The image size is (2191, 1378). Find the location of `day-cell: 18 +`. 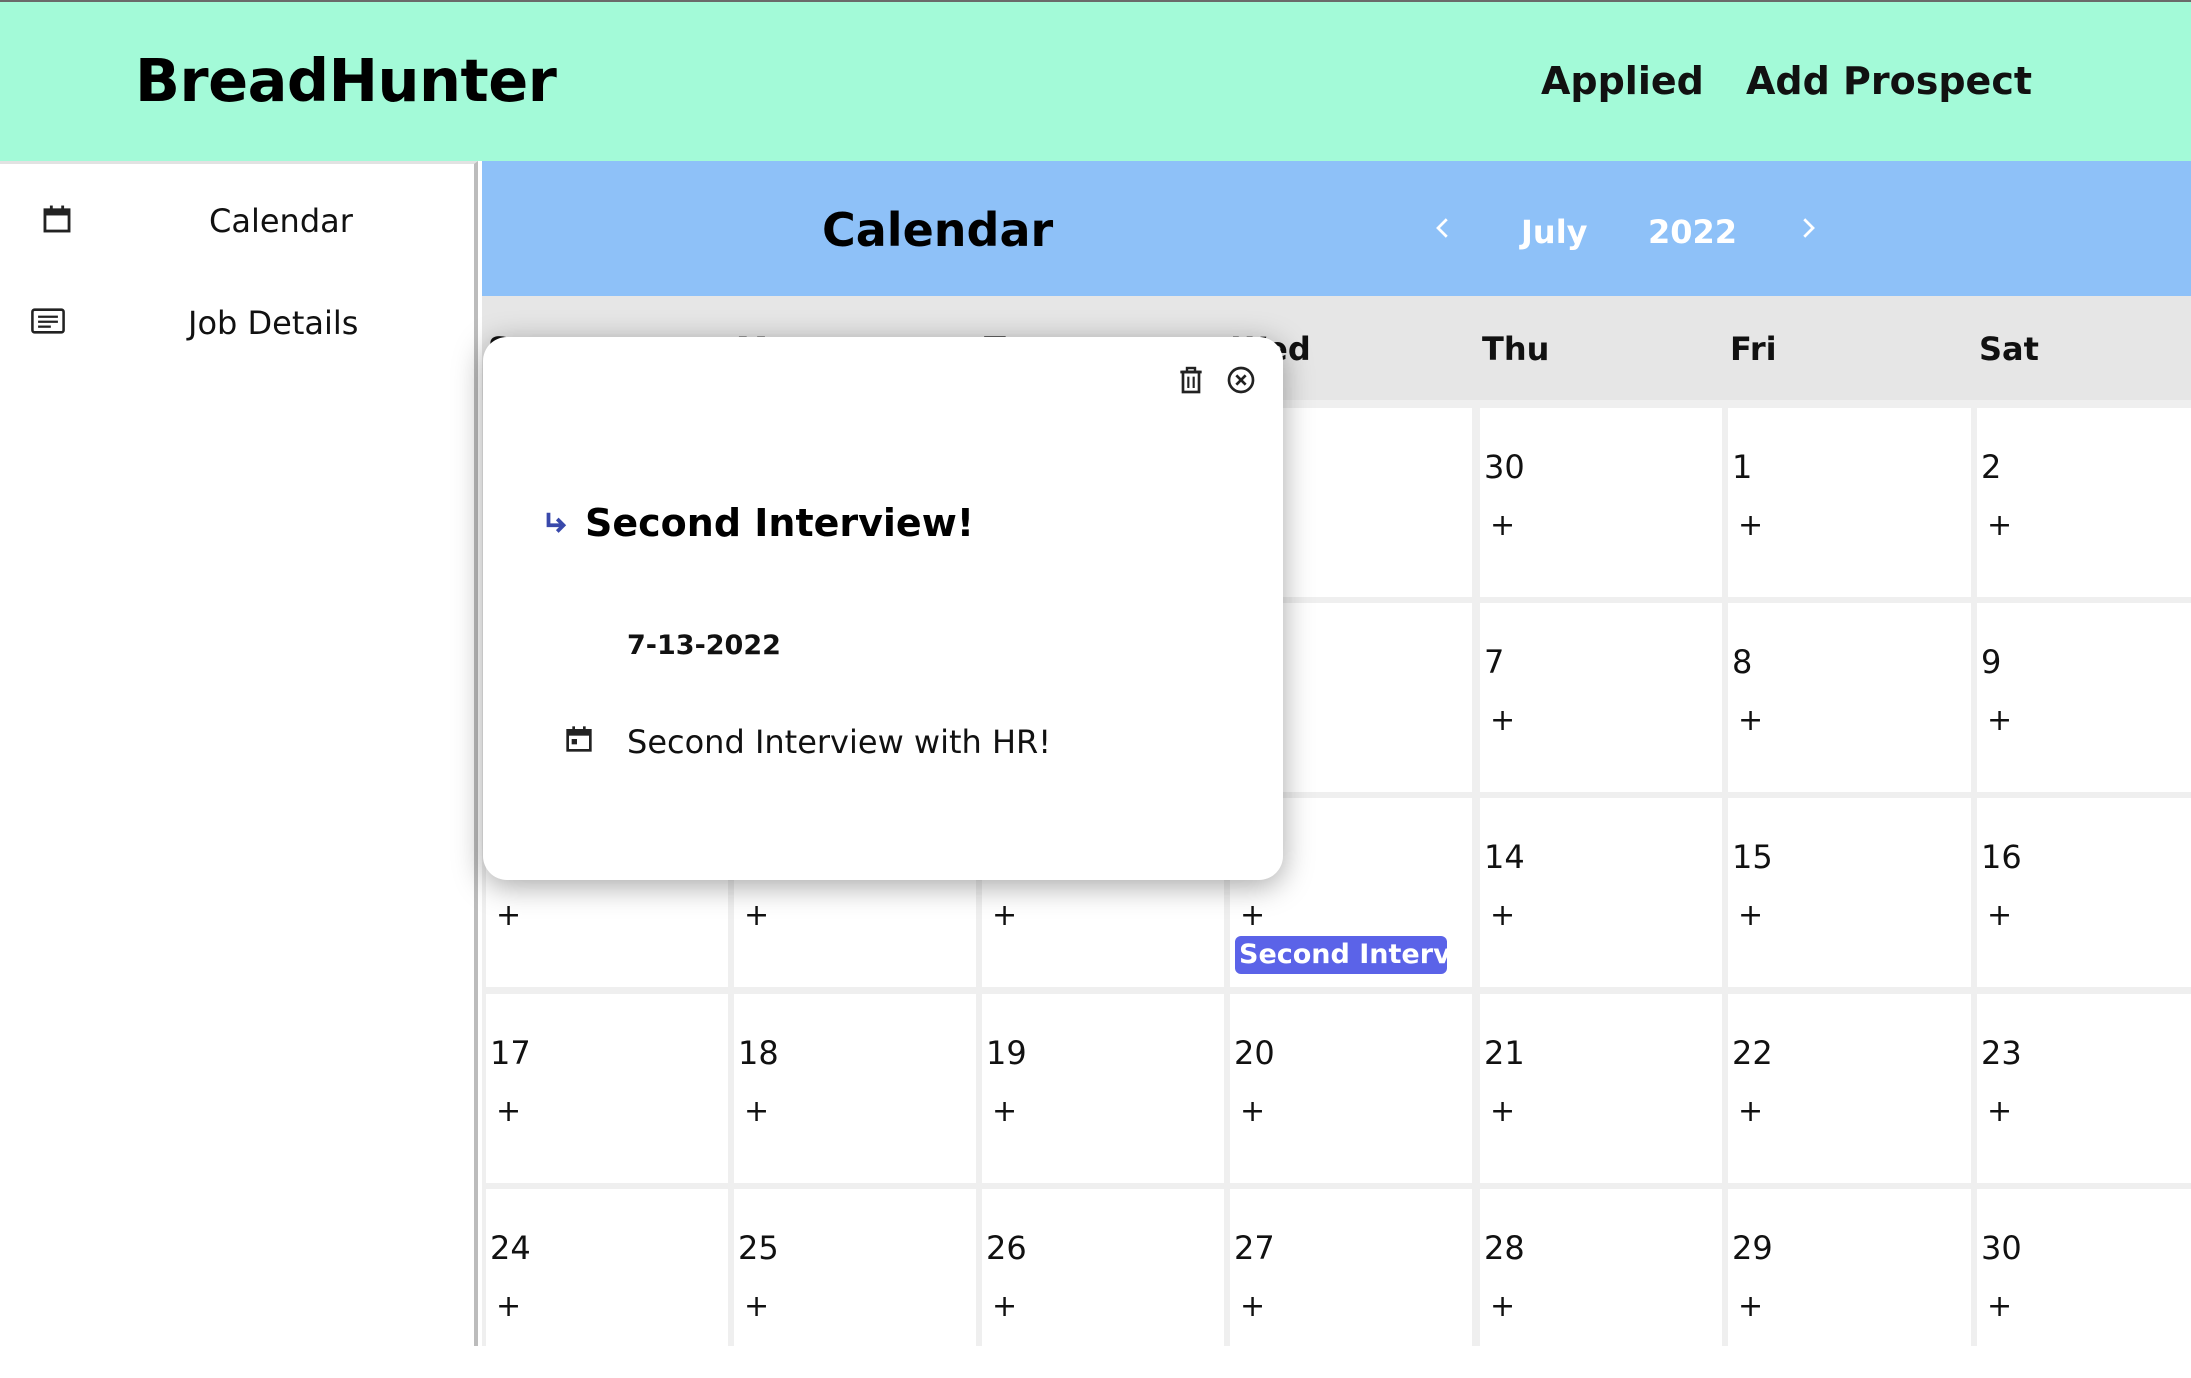

day-cell: 18 + is located at coordinates (855, 1088).